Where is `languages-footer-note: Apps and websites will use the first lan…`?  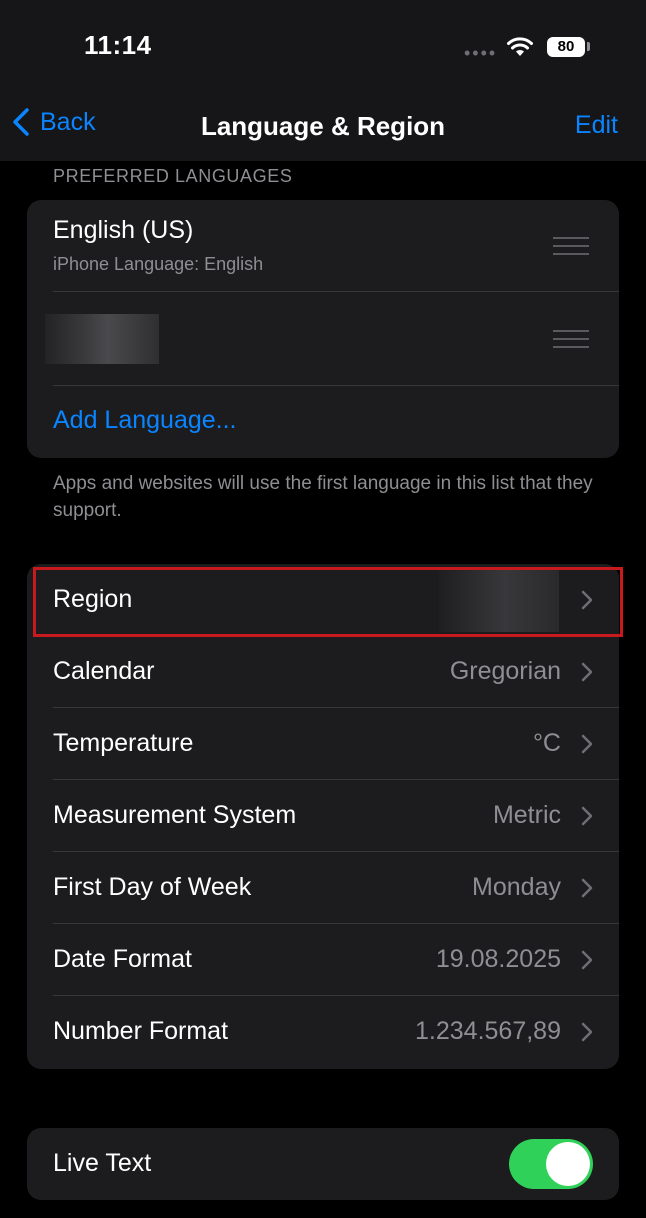 languages-footer-note: Apps and websites will use the first lan… is located at coordinates (323, 497).